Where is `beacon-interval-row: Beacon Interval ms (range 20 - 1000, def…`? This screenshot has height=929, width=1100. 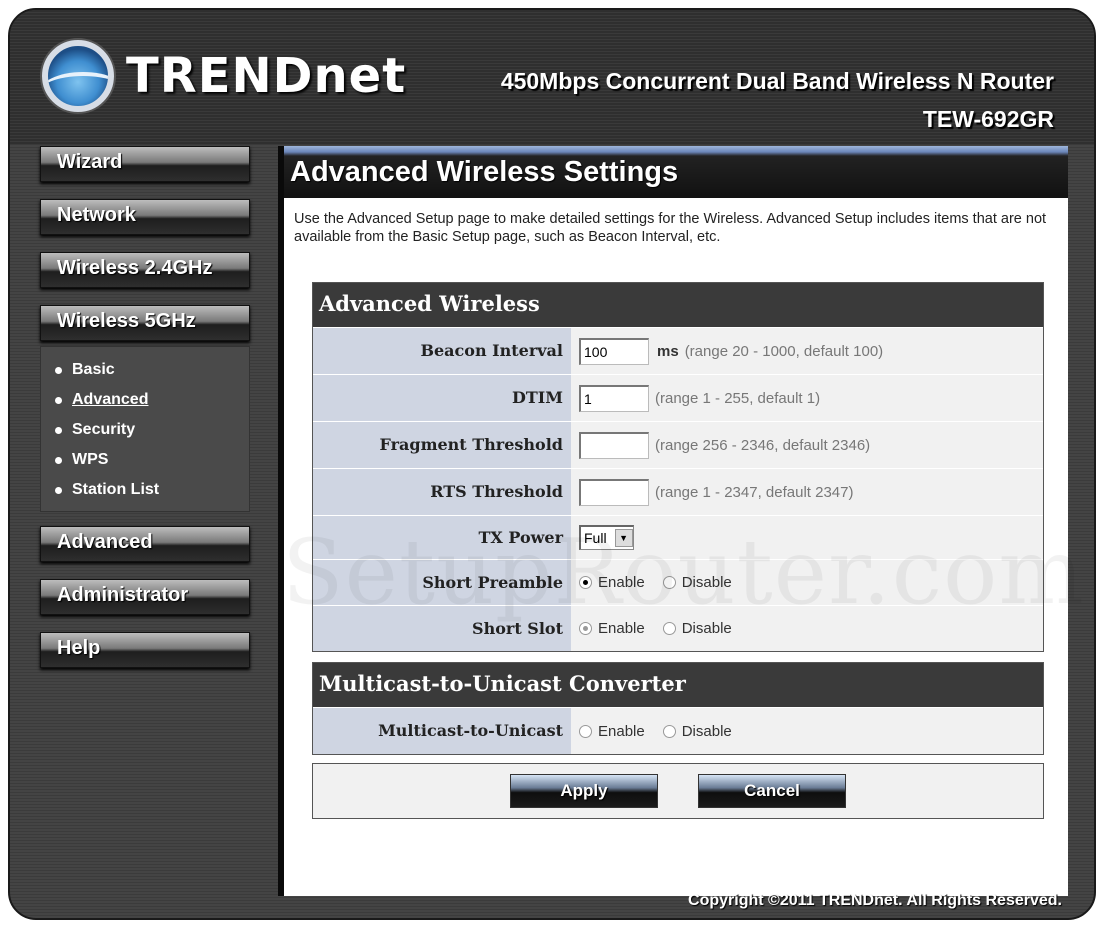
beacon-interval-row: Beacon Interval ms (range 20 - 1000, def… is located at coordinates (678, 350).